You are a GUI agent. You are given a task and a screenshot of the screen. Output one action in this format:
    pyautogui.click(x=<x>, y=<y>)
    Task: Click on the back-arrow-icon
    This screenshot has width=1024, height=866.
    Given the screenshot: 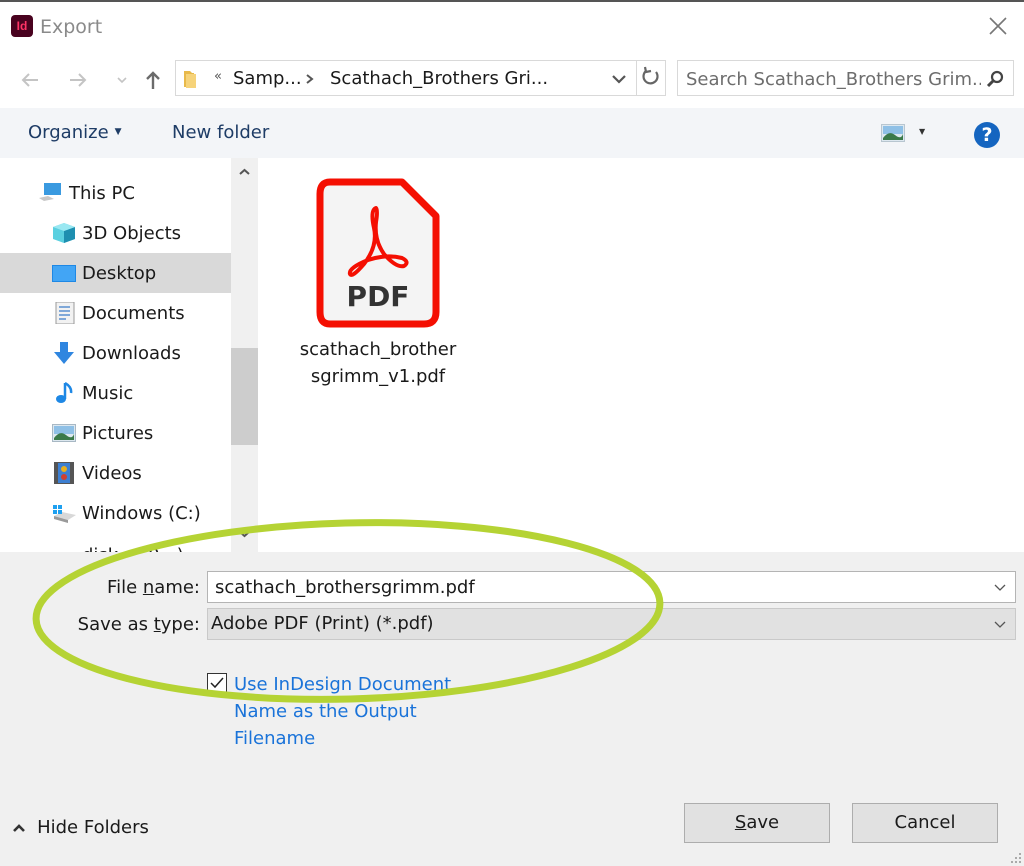 What is the action you would take?
    pyautogui.click(x=29, y=80)
    